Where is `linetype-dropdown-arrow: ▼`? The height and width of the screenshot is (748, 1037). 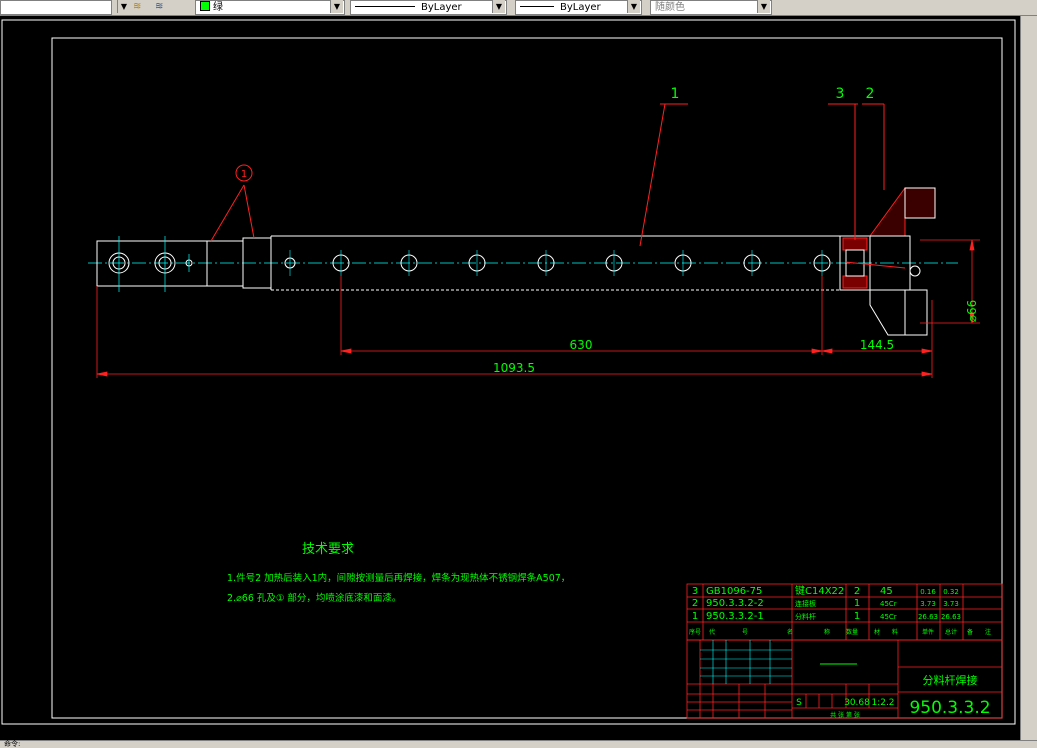
linetype-dropdown-arrow: ▼ is located at coordinates (498, 6).